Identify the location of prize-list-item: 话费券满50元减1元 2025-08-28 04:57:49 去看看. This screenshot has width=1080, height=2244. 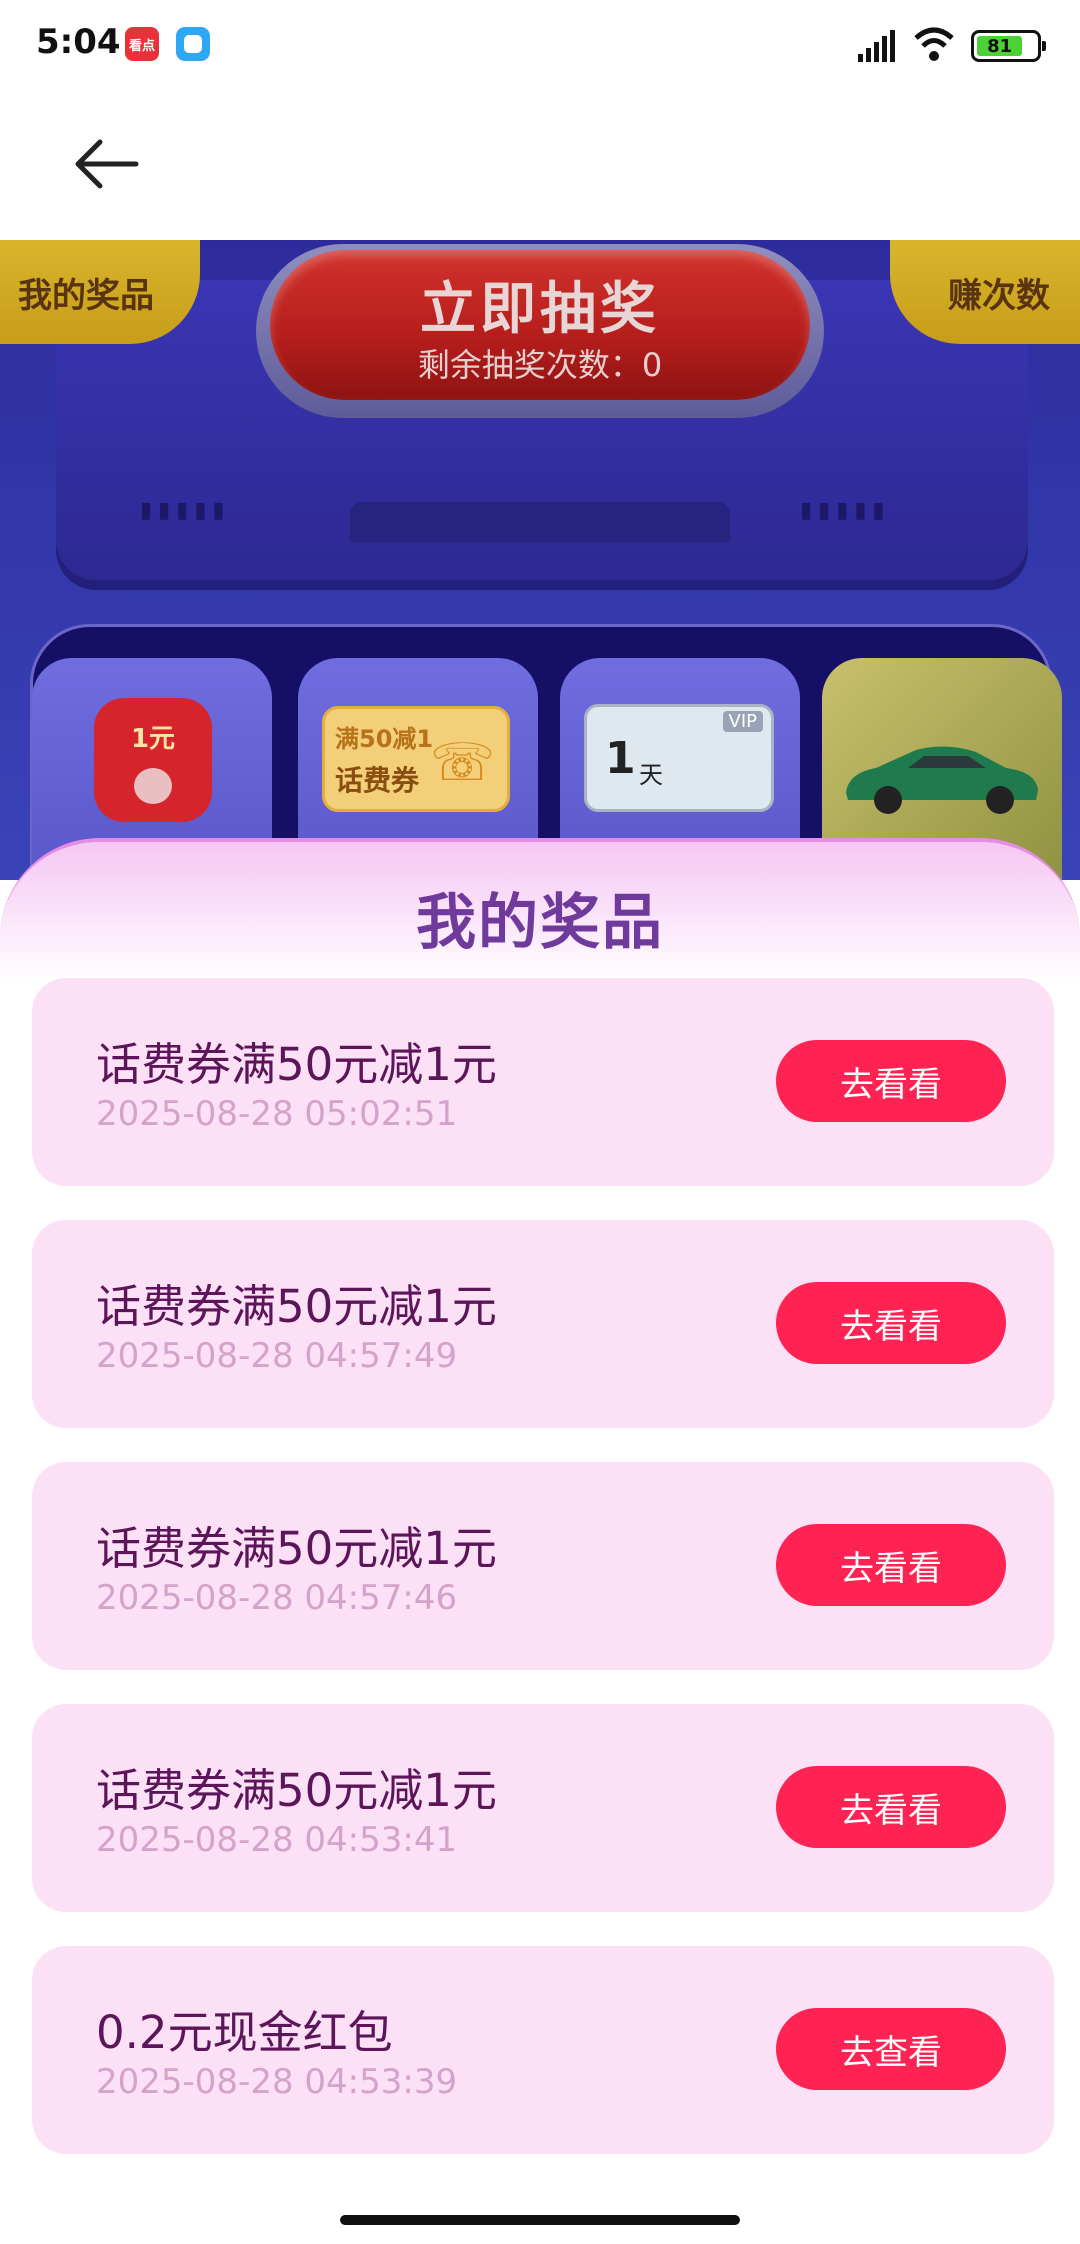
(543, 1324).